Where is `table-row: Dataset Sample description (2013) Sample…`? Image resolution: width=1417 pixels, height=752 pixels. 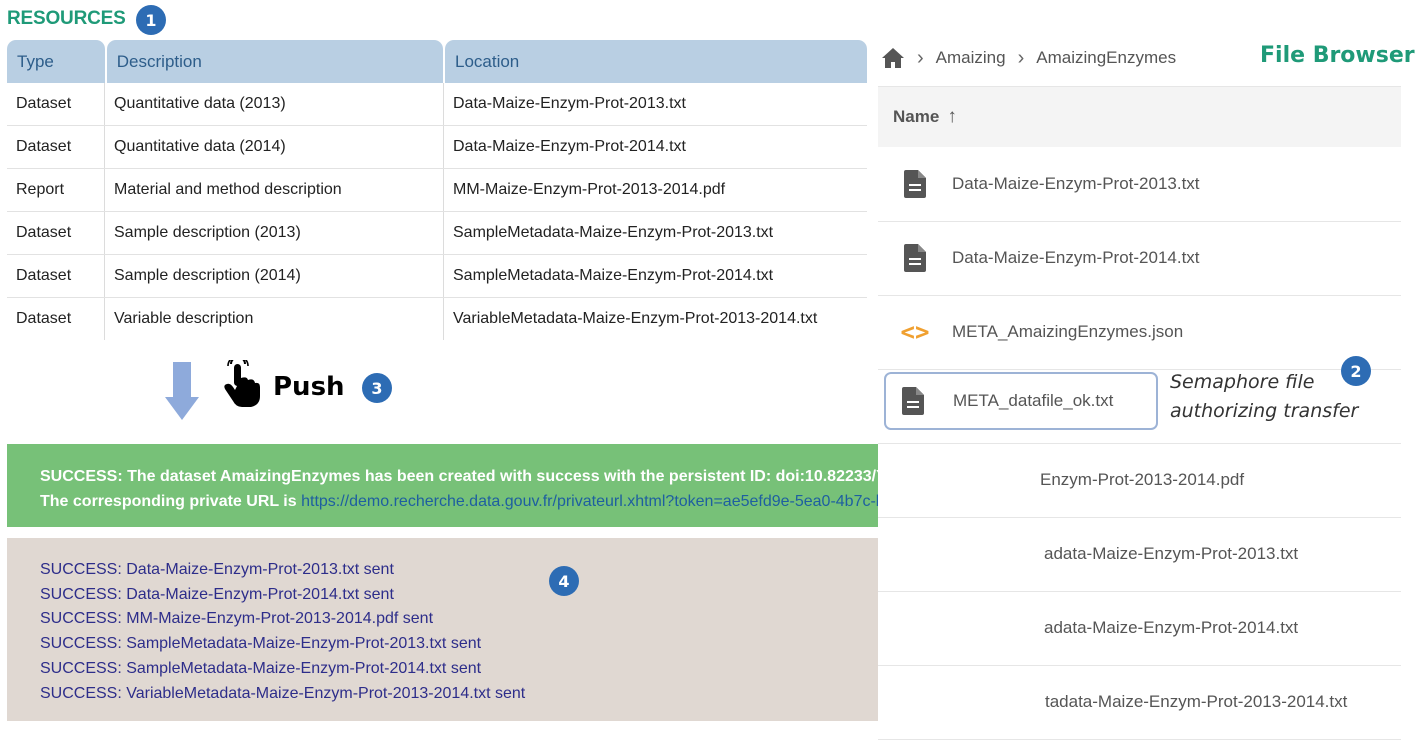
table-row: Dataset Sample description (2013) Sample… is located at coordinates (437, 233).